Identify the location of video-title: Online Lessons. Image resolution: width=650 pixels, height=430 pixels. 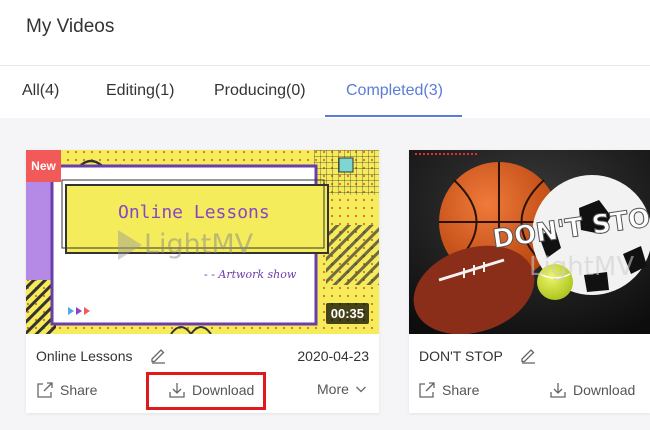
(84, 356).